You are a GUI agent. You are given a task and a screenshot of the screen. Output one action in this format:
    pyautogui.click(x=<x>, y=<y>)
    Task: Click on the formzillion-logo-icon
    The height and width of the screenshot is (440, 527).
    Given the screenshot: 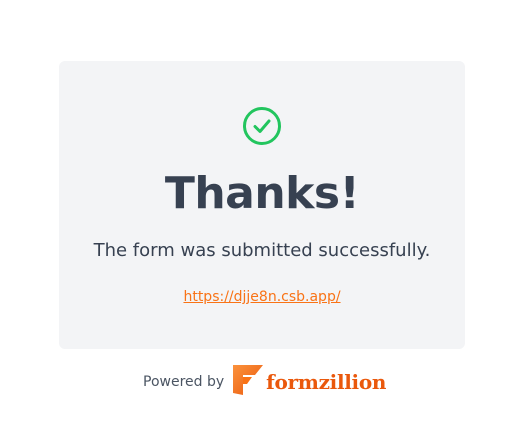 What is the action you would take?
    pyautogui.click(x=248, y=380)
    